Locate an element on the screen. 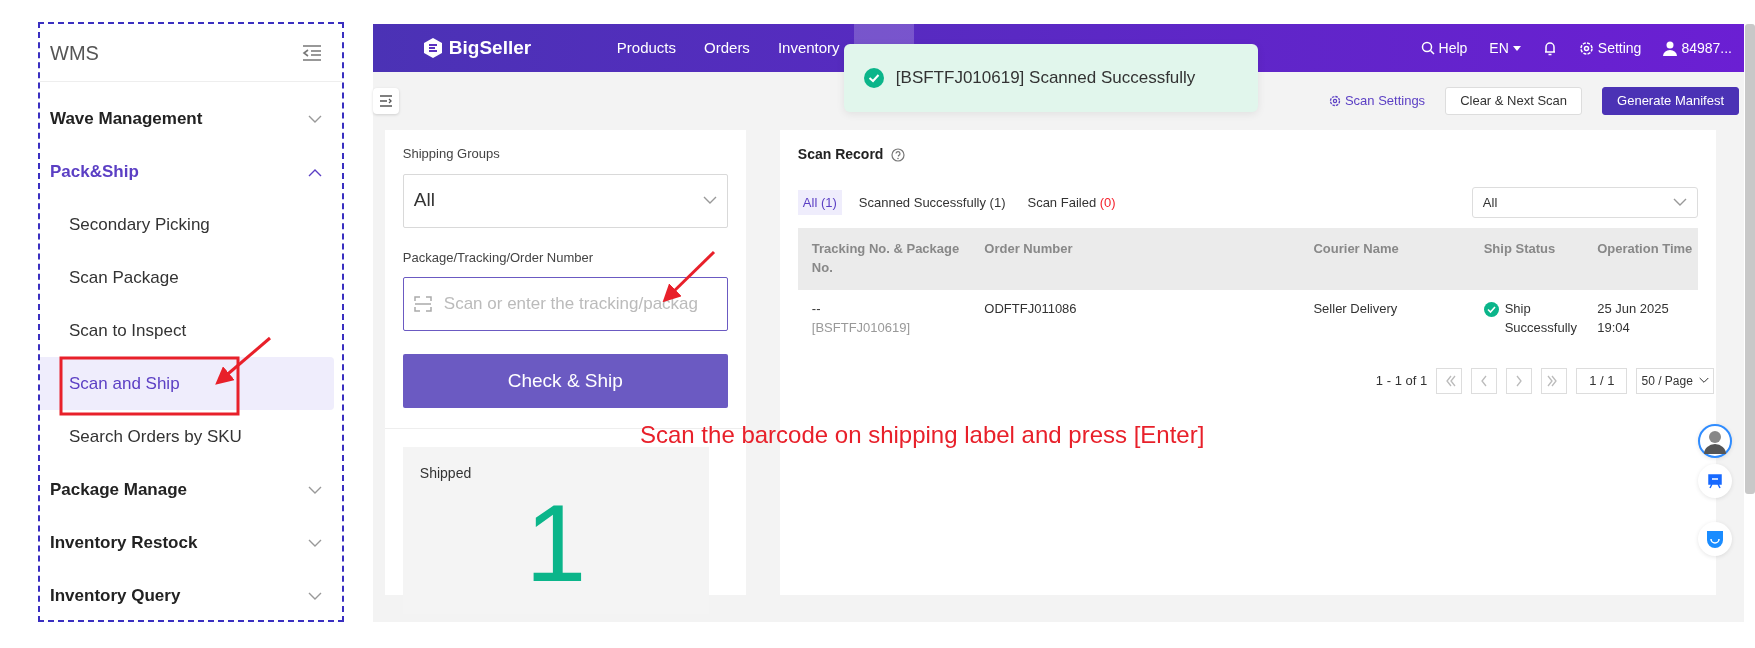  stat-value: 1 is located at coordinates (556, 543).